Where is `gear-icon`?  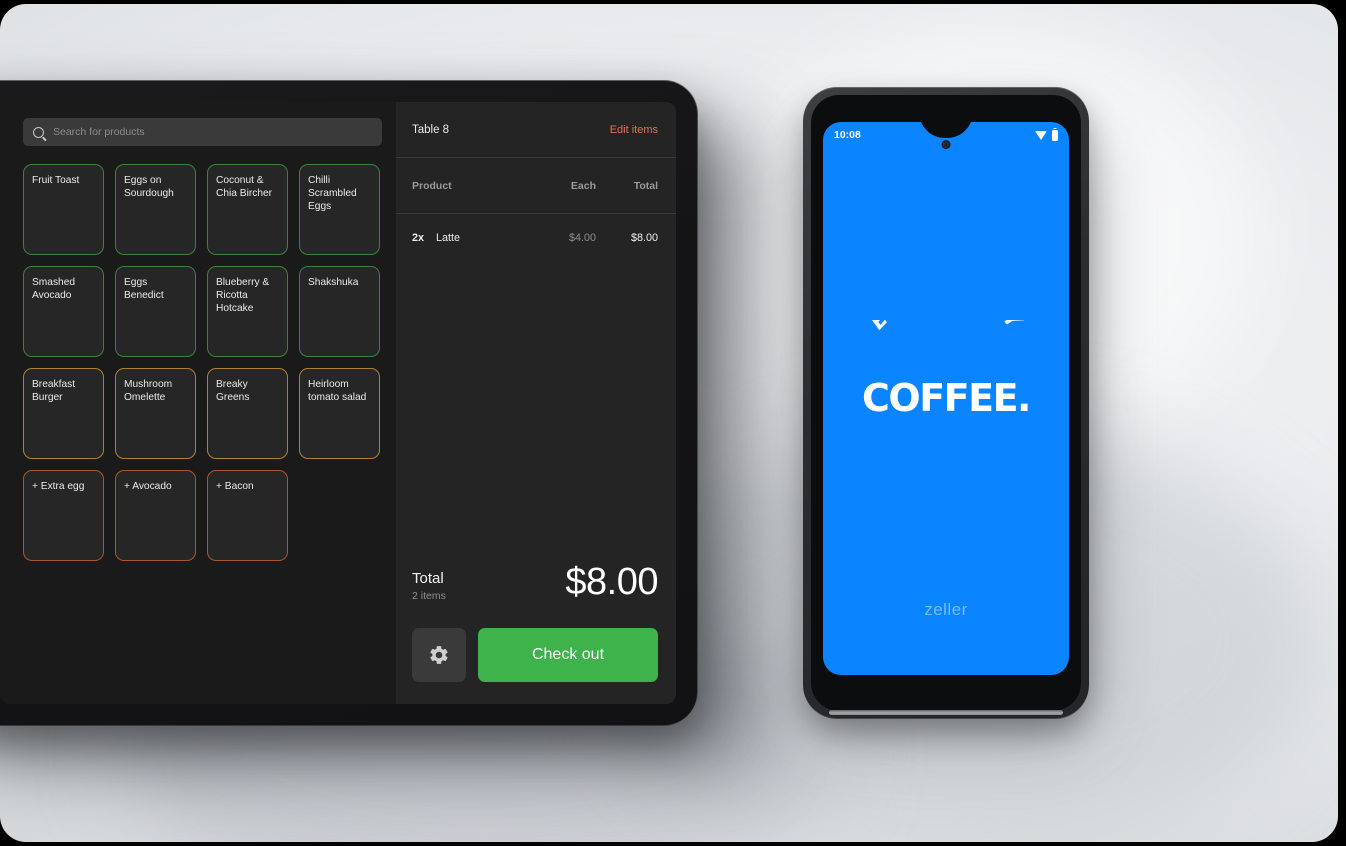
gear-icon is located at coordinates (439, 655).